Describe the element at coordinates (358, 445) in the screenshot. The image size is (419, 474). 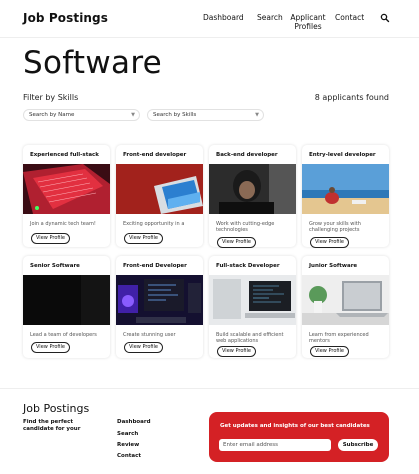
I see `subscribe-button: Subscribe` at that location.